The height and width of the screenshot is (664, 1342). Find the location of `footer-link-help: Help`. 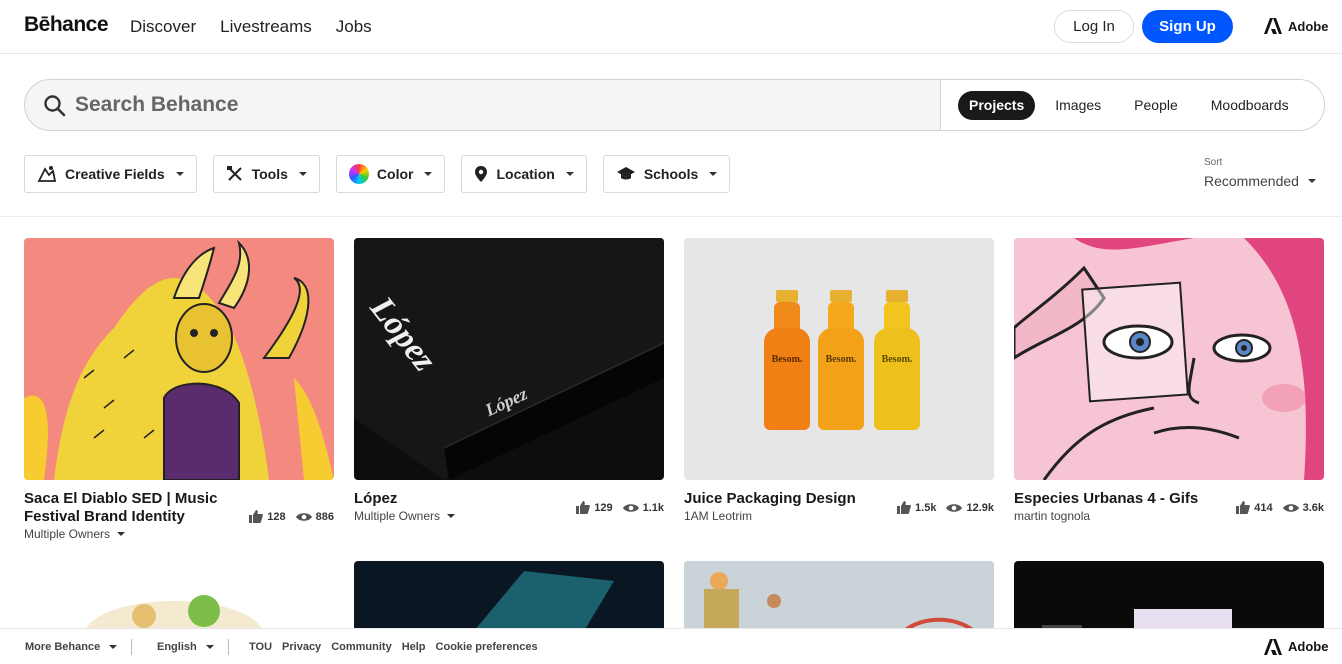

footer-link-help: Help is located at coordinates (414, 647).